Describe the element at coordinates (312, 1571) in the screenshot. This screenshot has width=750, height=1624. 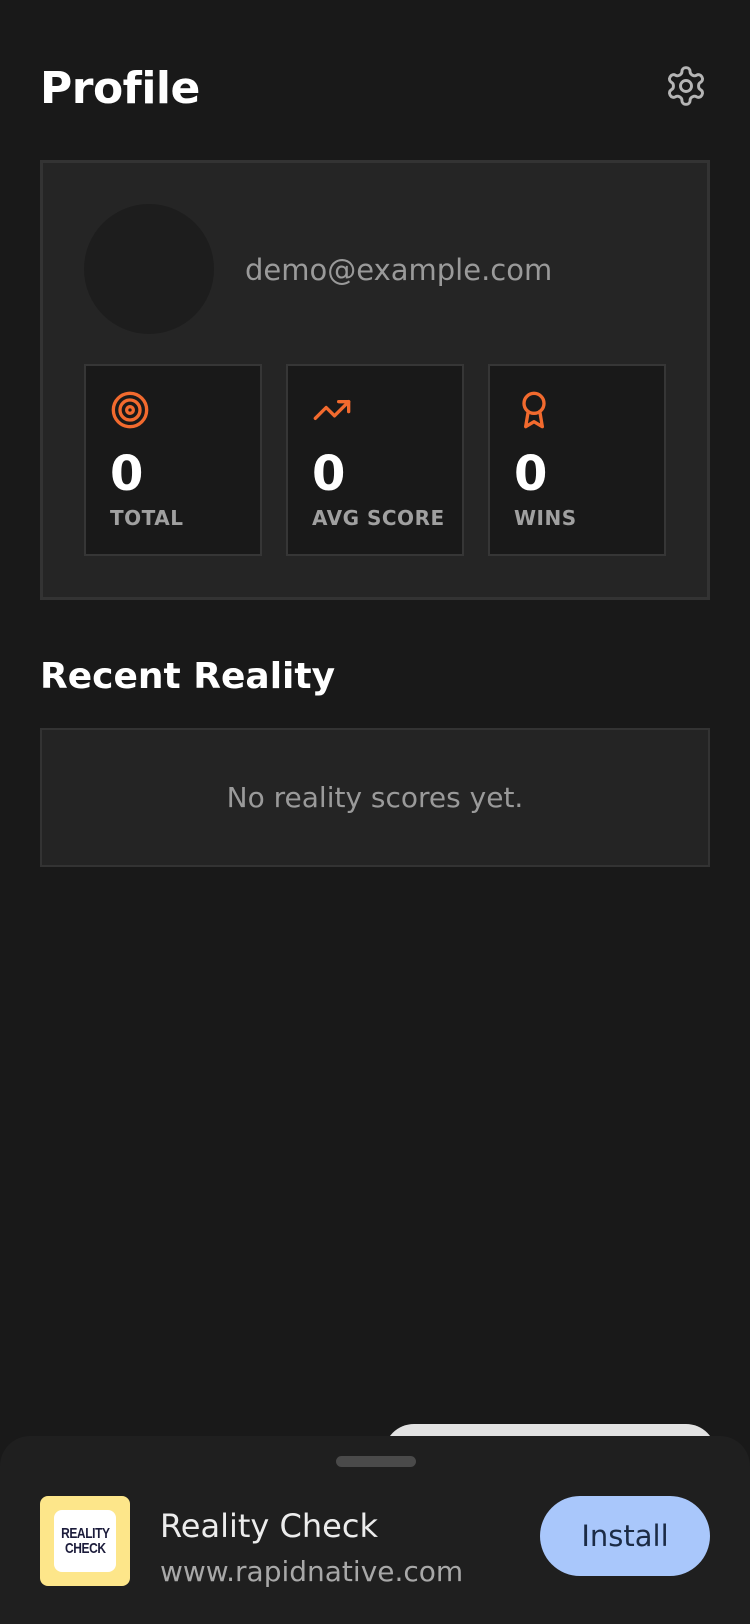
I see `app-url: www.rapidnative.com` at that location.